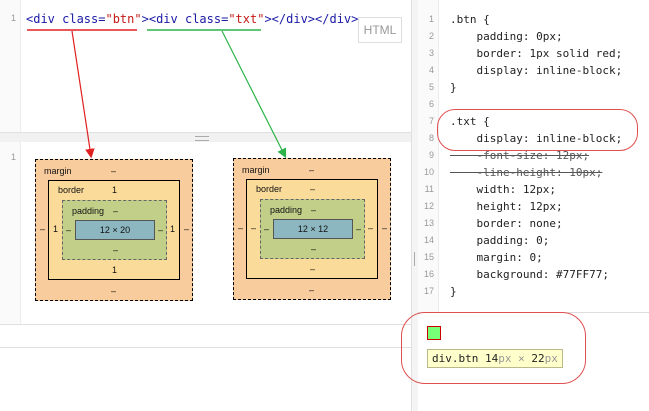 Image resolution: width=649 pixels, height=411 pixels. Describe the element at coordinates (428, 240) in the screenshot. I see `line-number: 14` at that location.